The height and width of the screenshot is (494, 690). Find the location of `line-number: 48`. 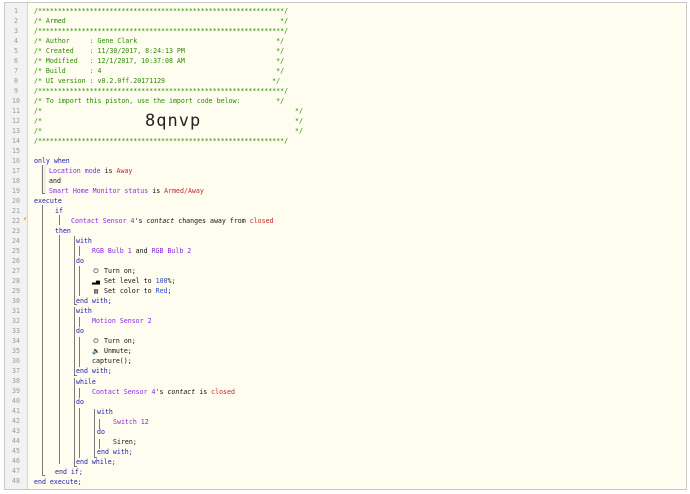

line-number: 48 is located at coordinates (16, 481).